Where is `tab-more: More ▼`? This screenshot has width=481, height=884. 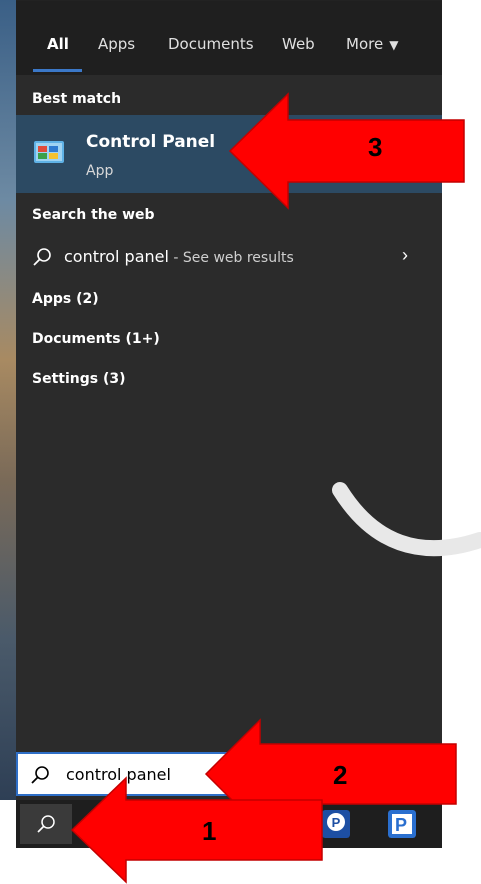 tab-more: More ▼ is located at coordinates (372, 44).